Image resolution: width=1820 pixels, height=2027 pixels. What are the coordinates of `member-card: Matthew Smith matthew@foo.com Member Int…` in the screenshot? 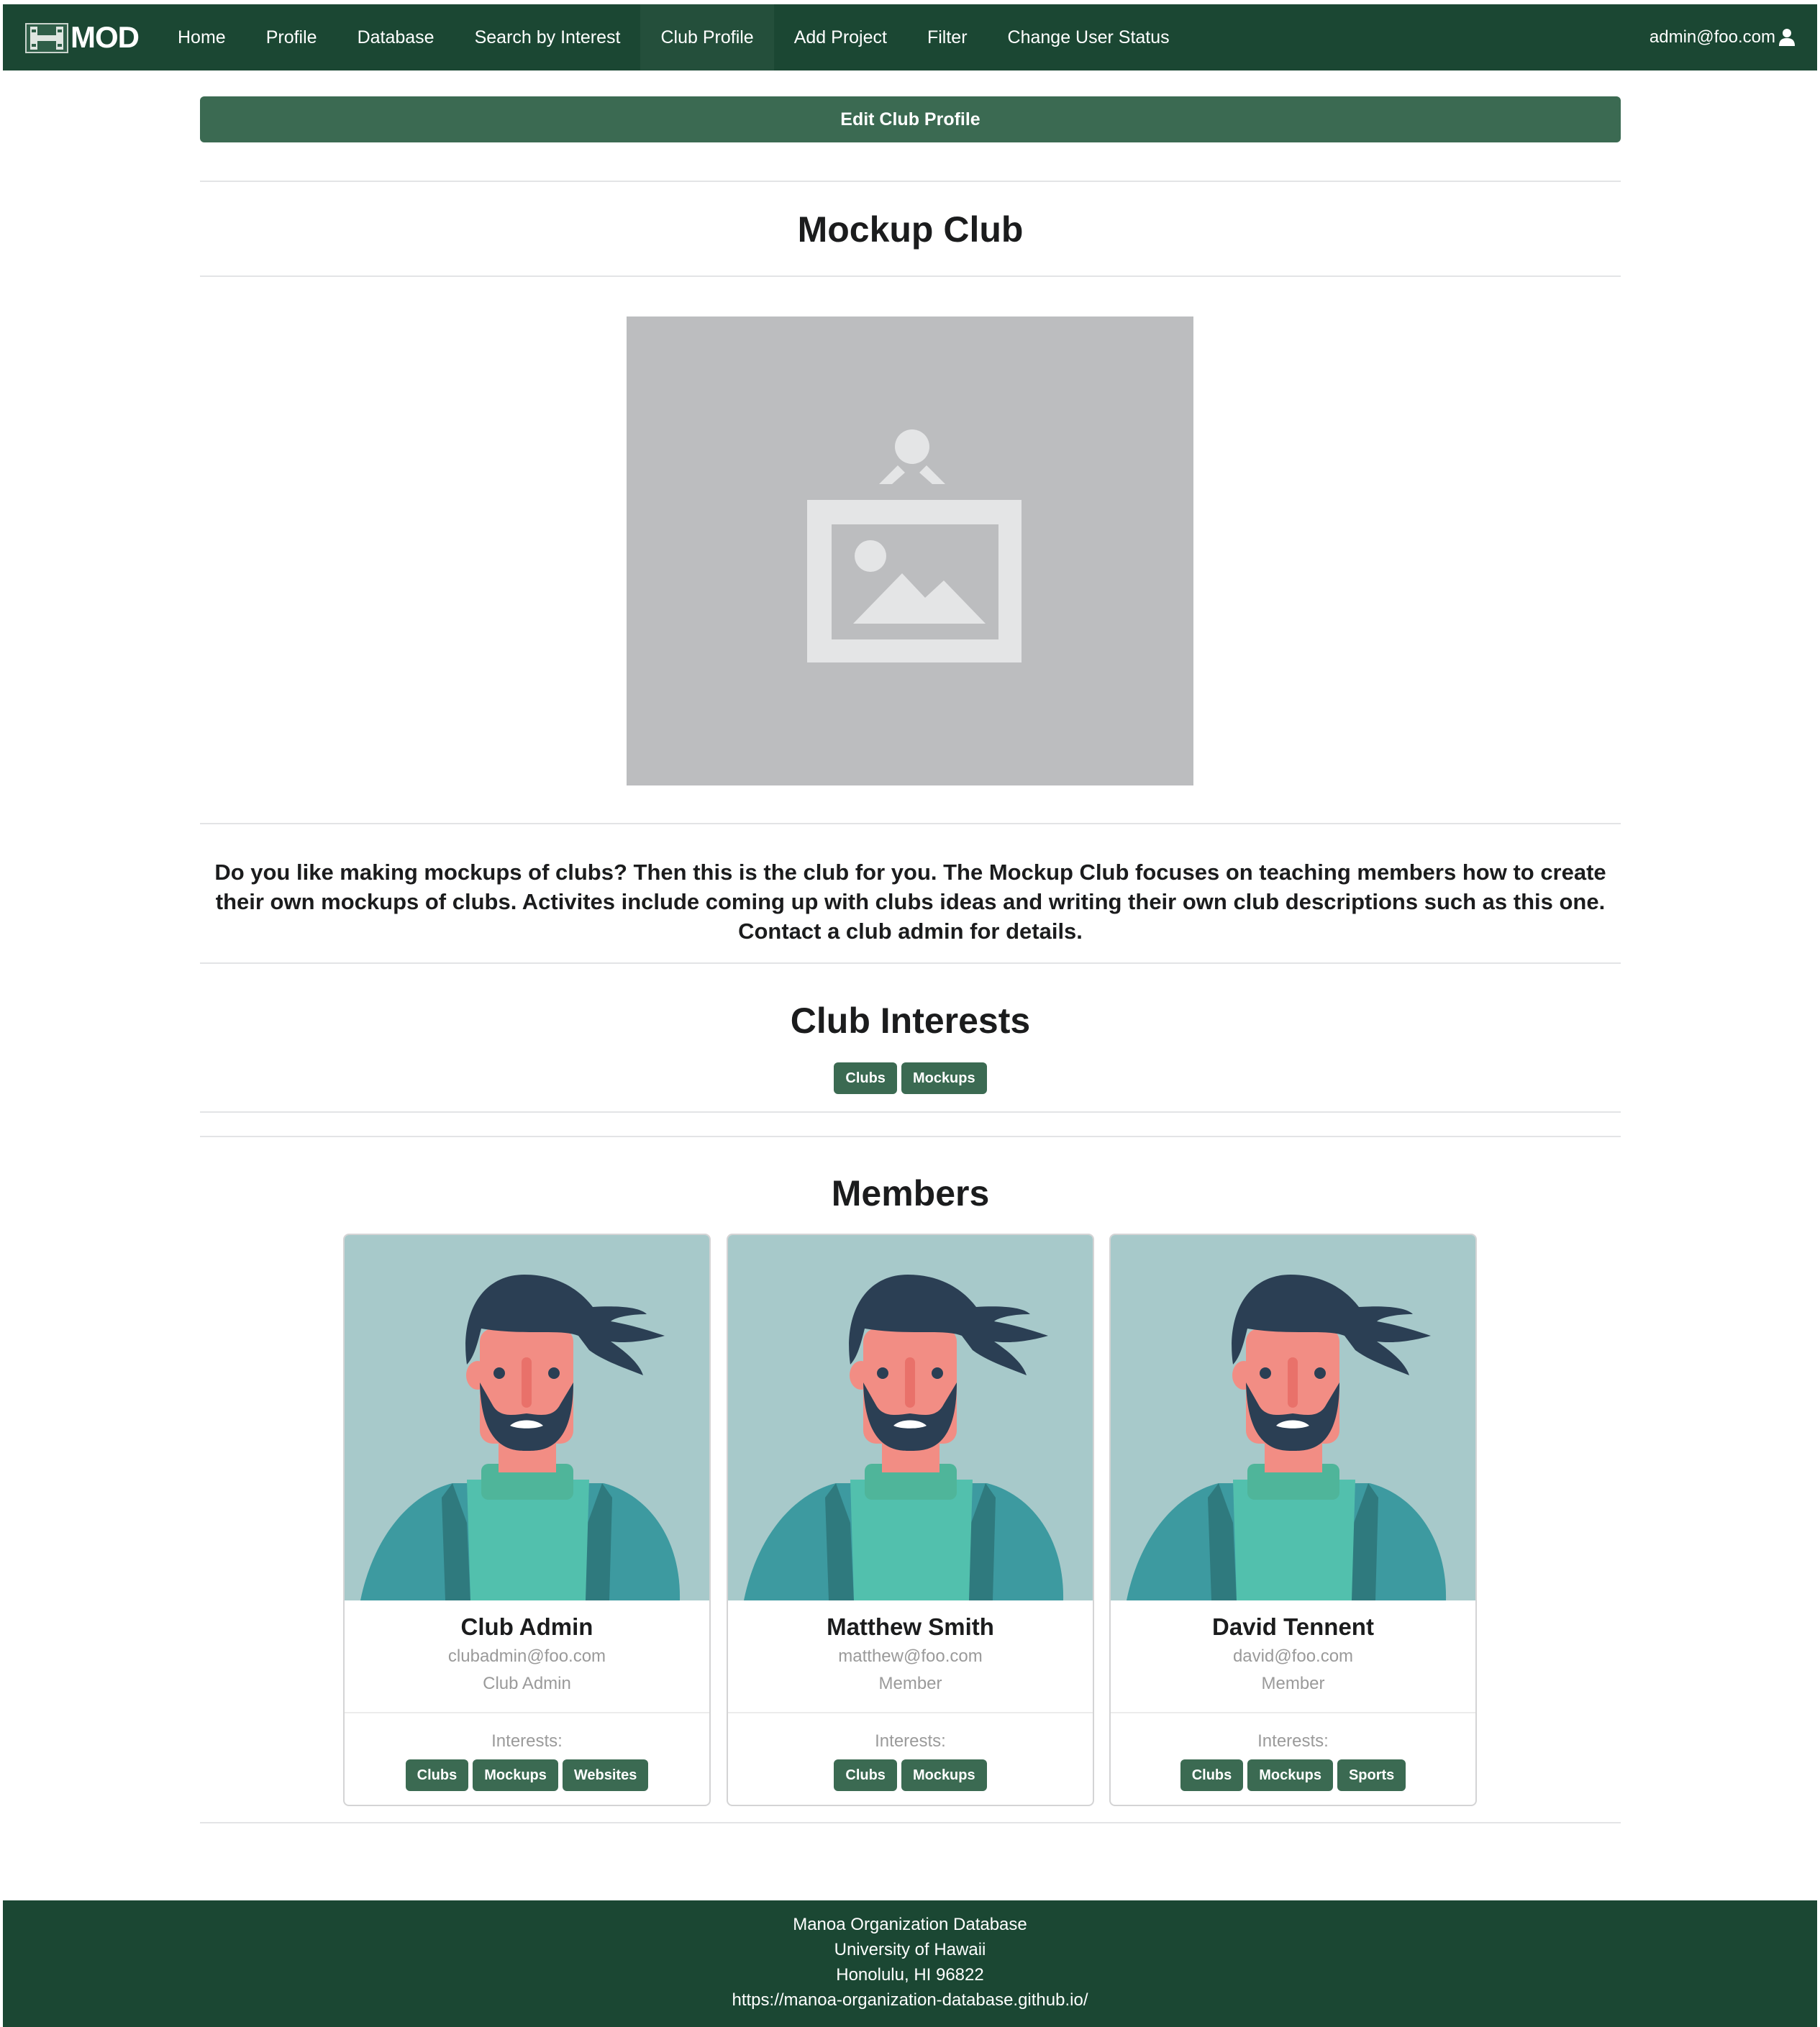 It's located at (910, 1520).